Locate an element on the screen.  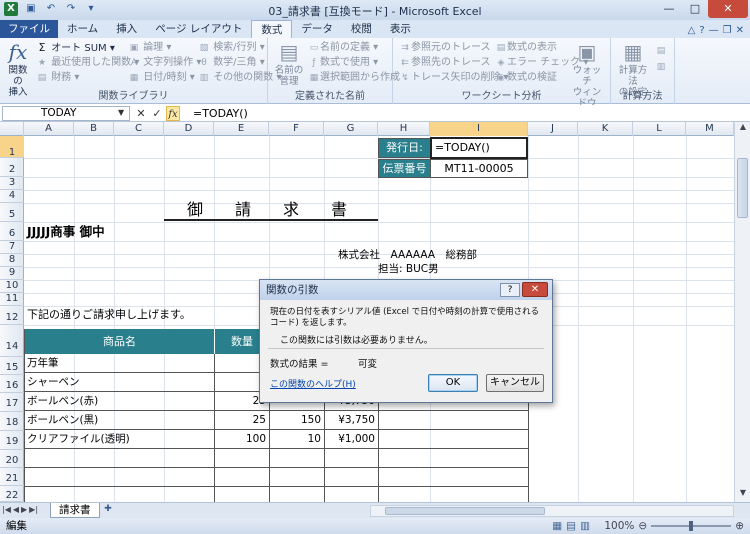
name-box: TODAY is located at coordinates (66, 113).